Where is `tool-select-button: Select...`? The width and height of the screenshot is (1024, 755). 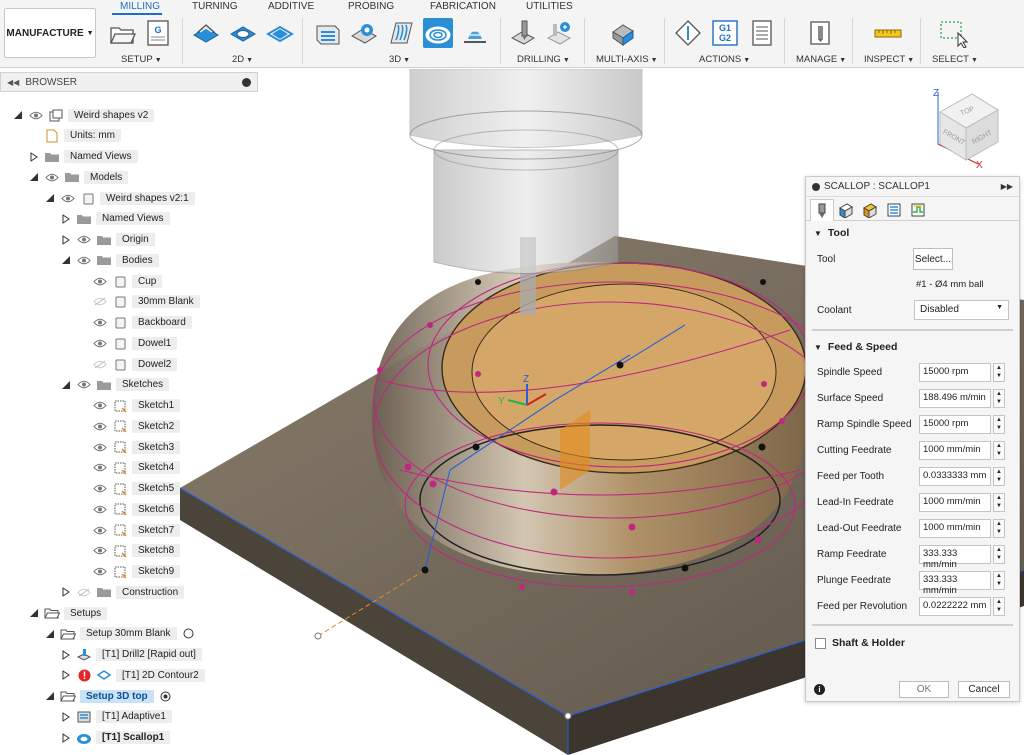
tool-select-button: Select... is located at coordinates (933, 259).